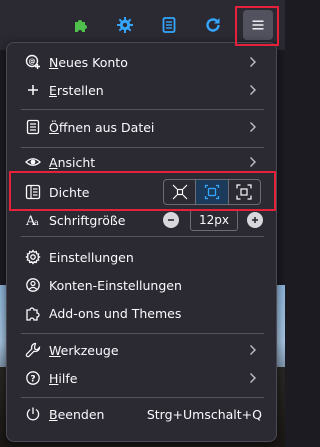 This screenshot has height=447, width=320. Describe the element at coordinates (33, 285) in the screenshot. I see `account-settings-icon` at that location.